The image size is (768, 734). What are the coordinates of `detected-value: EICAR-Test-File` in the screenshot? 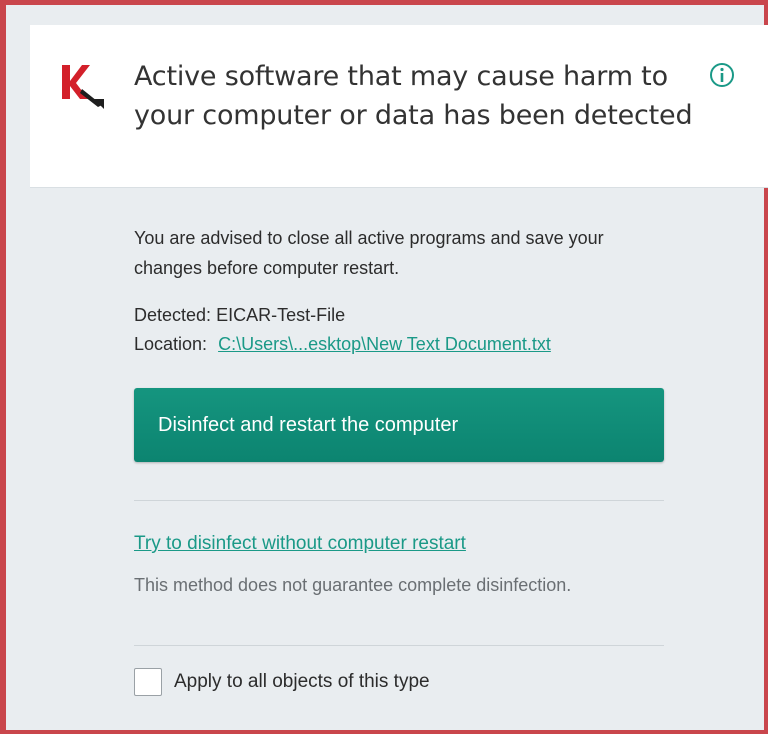 It's located at (281, 315).